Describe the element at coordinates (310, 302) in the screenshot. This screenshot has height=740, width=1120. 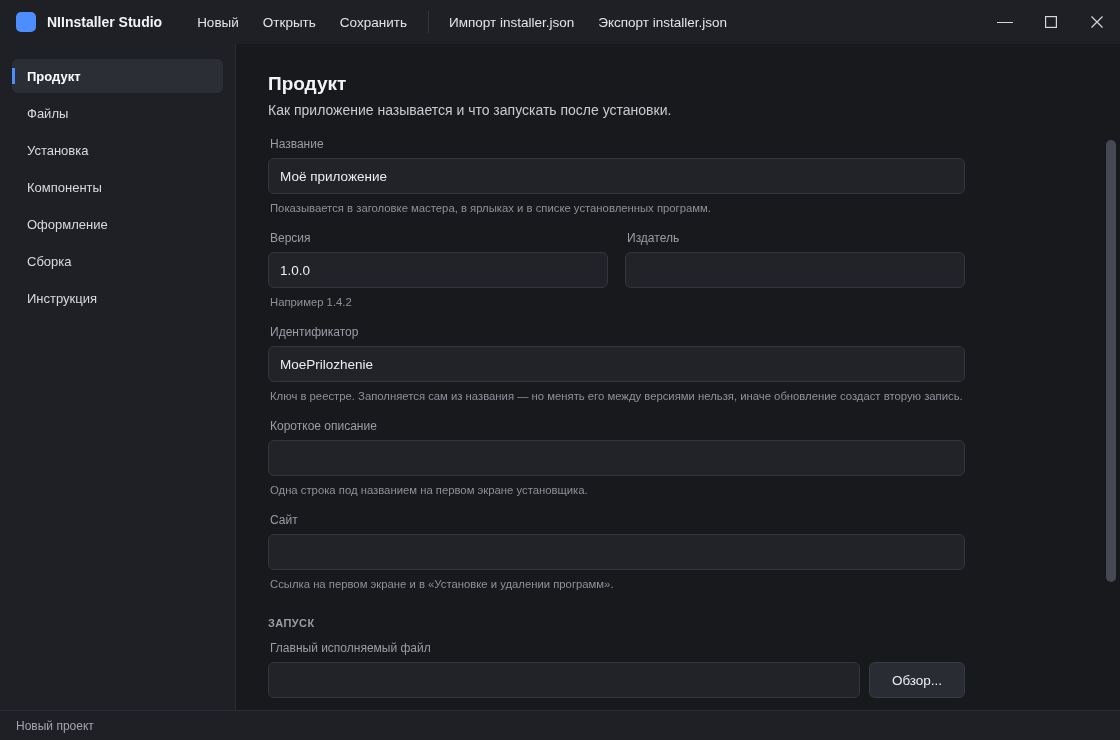
I see `field-hint: Например 1.4.2` at that location.